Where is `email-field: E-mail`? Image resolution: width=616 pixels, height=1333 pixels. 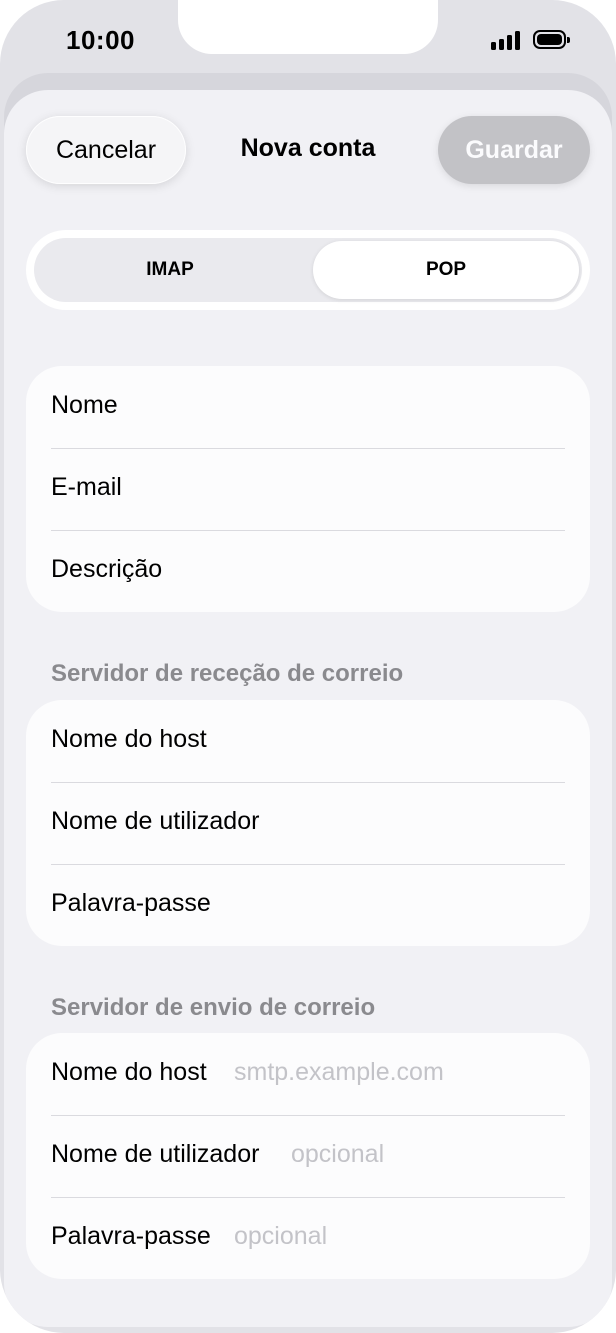
email-field: E-mail is located at coordinates (308, 489).